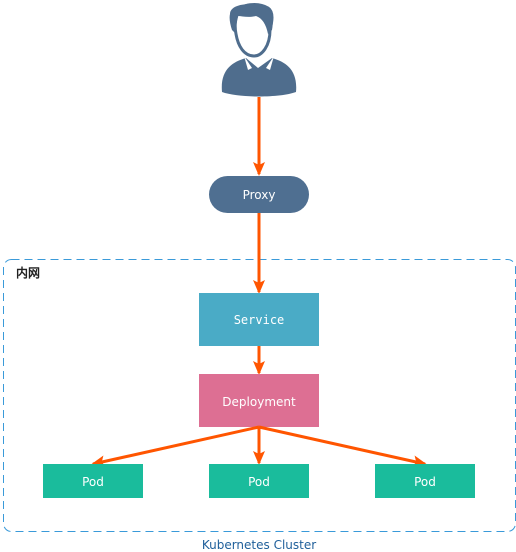  Describe the element at coordinates (259, 545) in the screenshot. I see `cluster-label: Kubernetes Cluster` at that location.